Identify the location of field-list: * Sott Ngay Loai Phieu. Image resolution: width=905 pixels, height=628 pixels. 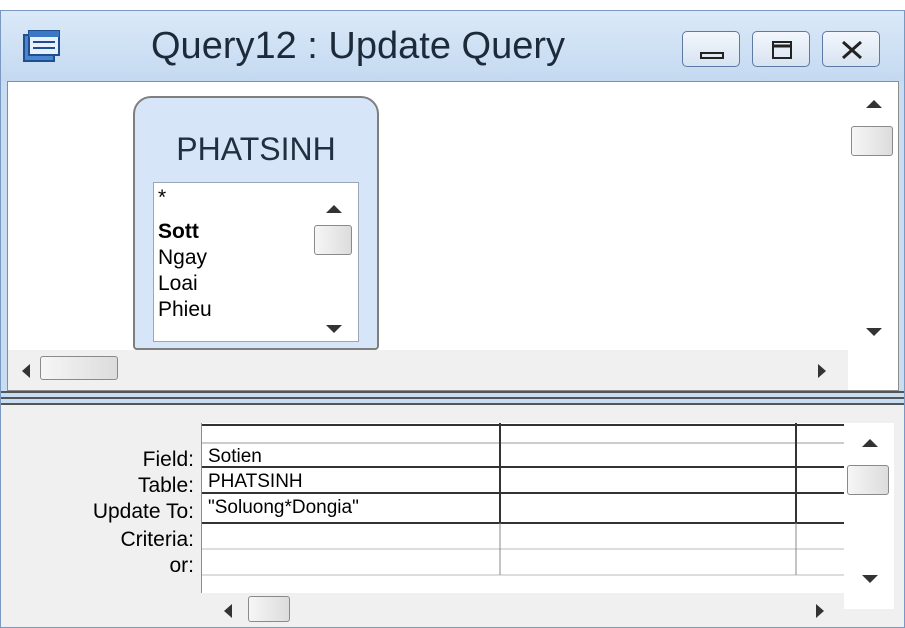
(256, 262).